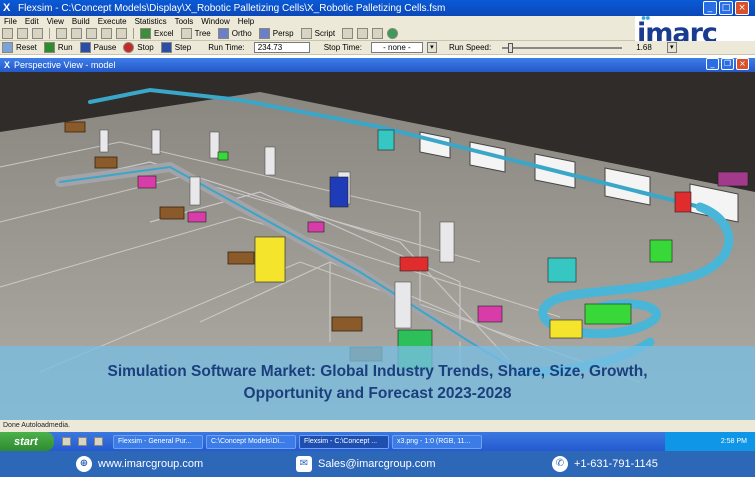 This screenshot has width=755, height=477. I want to click on view-title: Perspective View - model, so click(65, 65).